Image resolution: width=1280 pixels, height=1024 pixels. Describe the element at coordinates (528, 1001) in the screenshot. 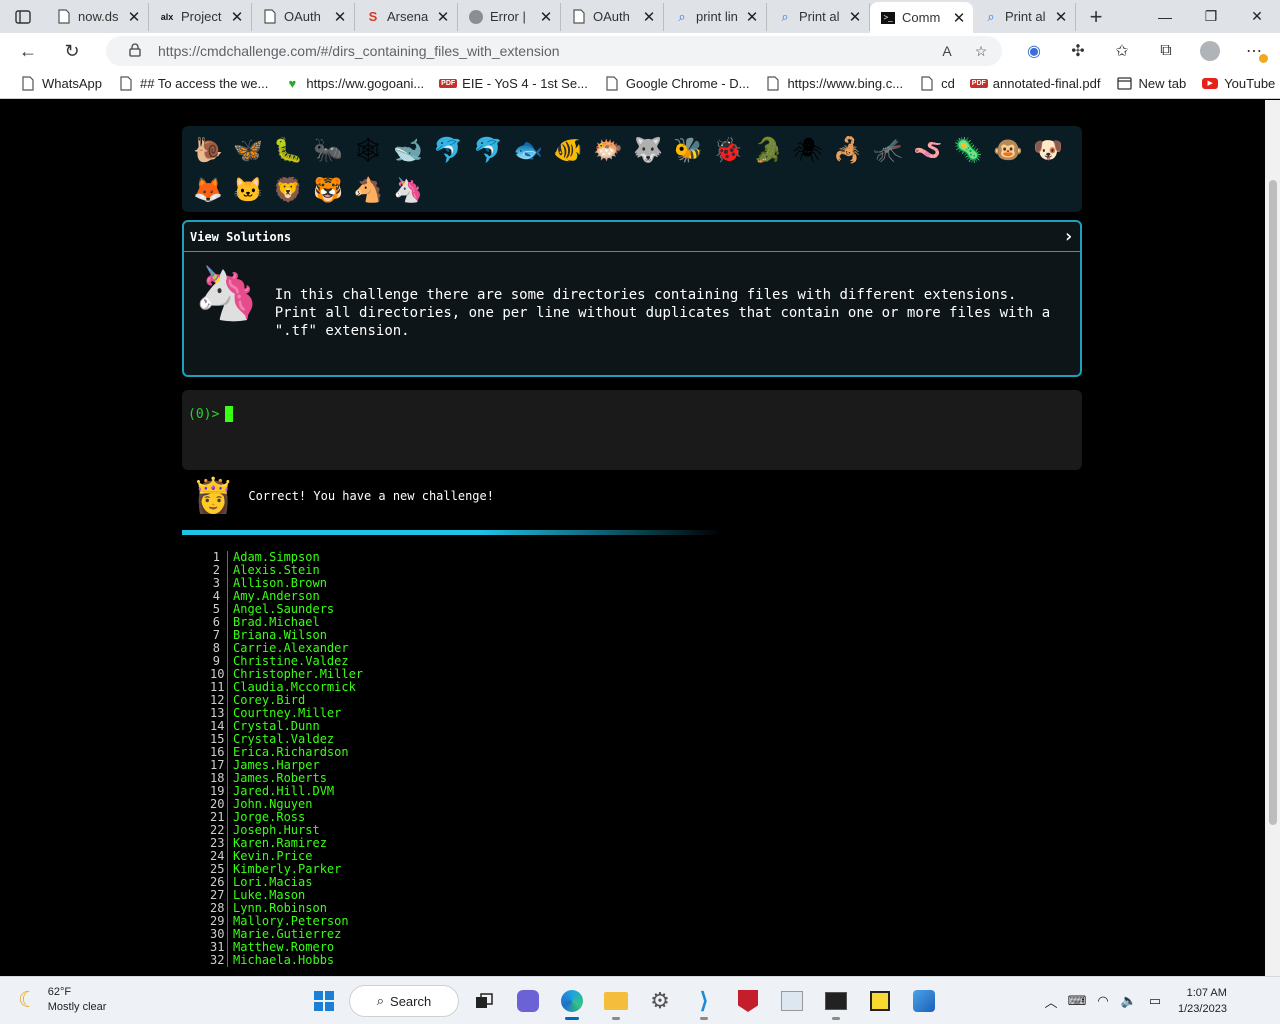

I see `teams-chat-icon` at that location.